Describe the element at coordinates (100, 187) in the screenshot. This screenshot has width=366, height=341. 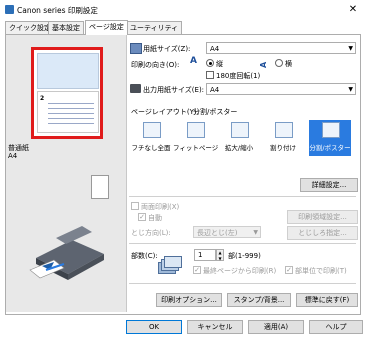
I see `paper-orientation-icon` at that location.